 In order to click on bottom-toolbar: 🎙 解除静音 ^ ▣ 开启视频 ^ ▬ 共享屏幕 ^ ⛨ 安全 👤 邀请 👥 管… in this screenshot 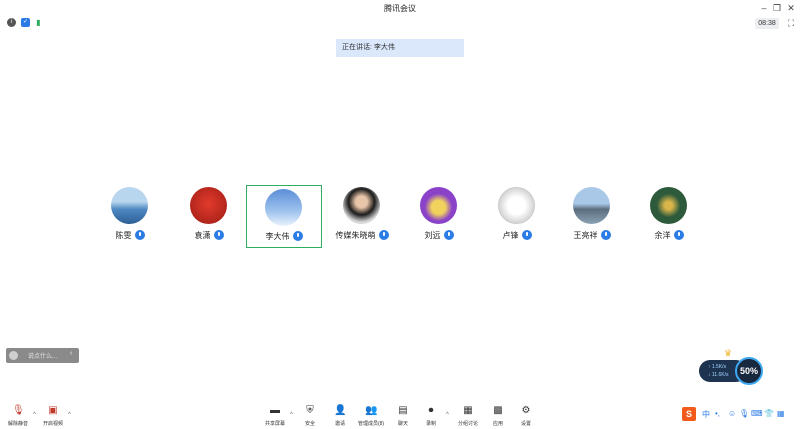, I will do `click(400, 415)`.